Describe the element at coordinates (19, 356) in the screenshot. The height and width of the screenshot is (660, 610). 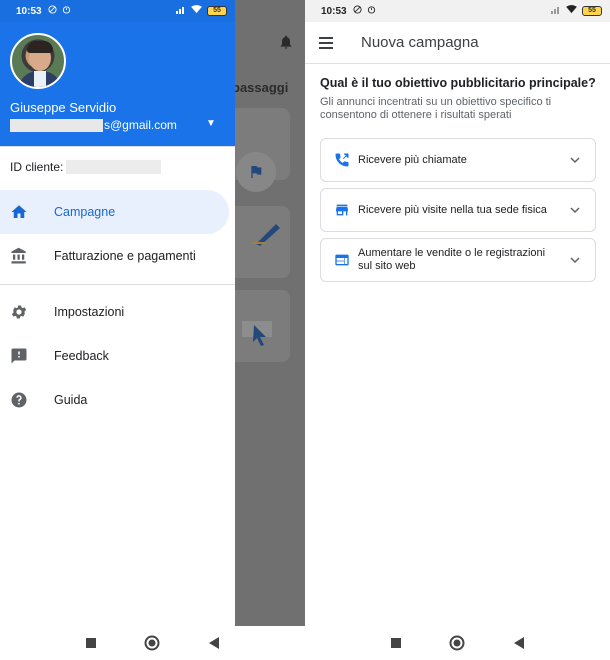
I see `feedback-icon` at that location.